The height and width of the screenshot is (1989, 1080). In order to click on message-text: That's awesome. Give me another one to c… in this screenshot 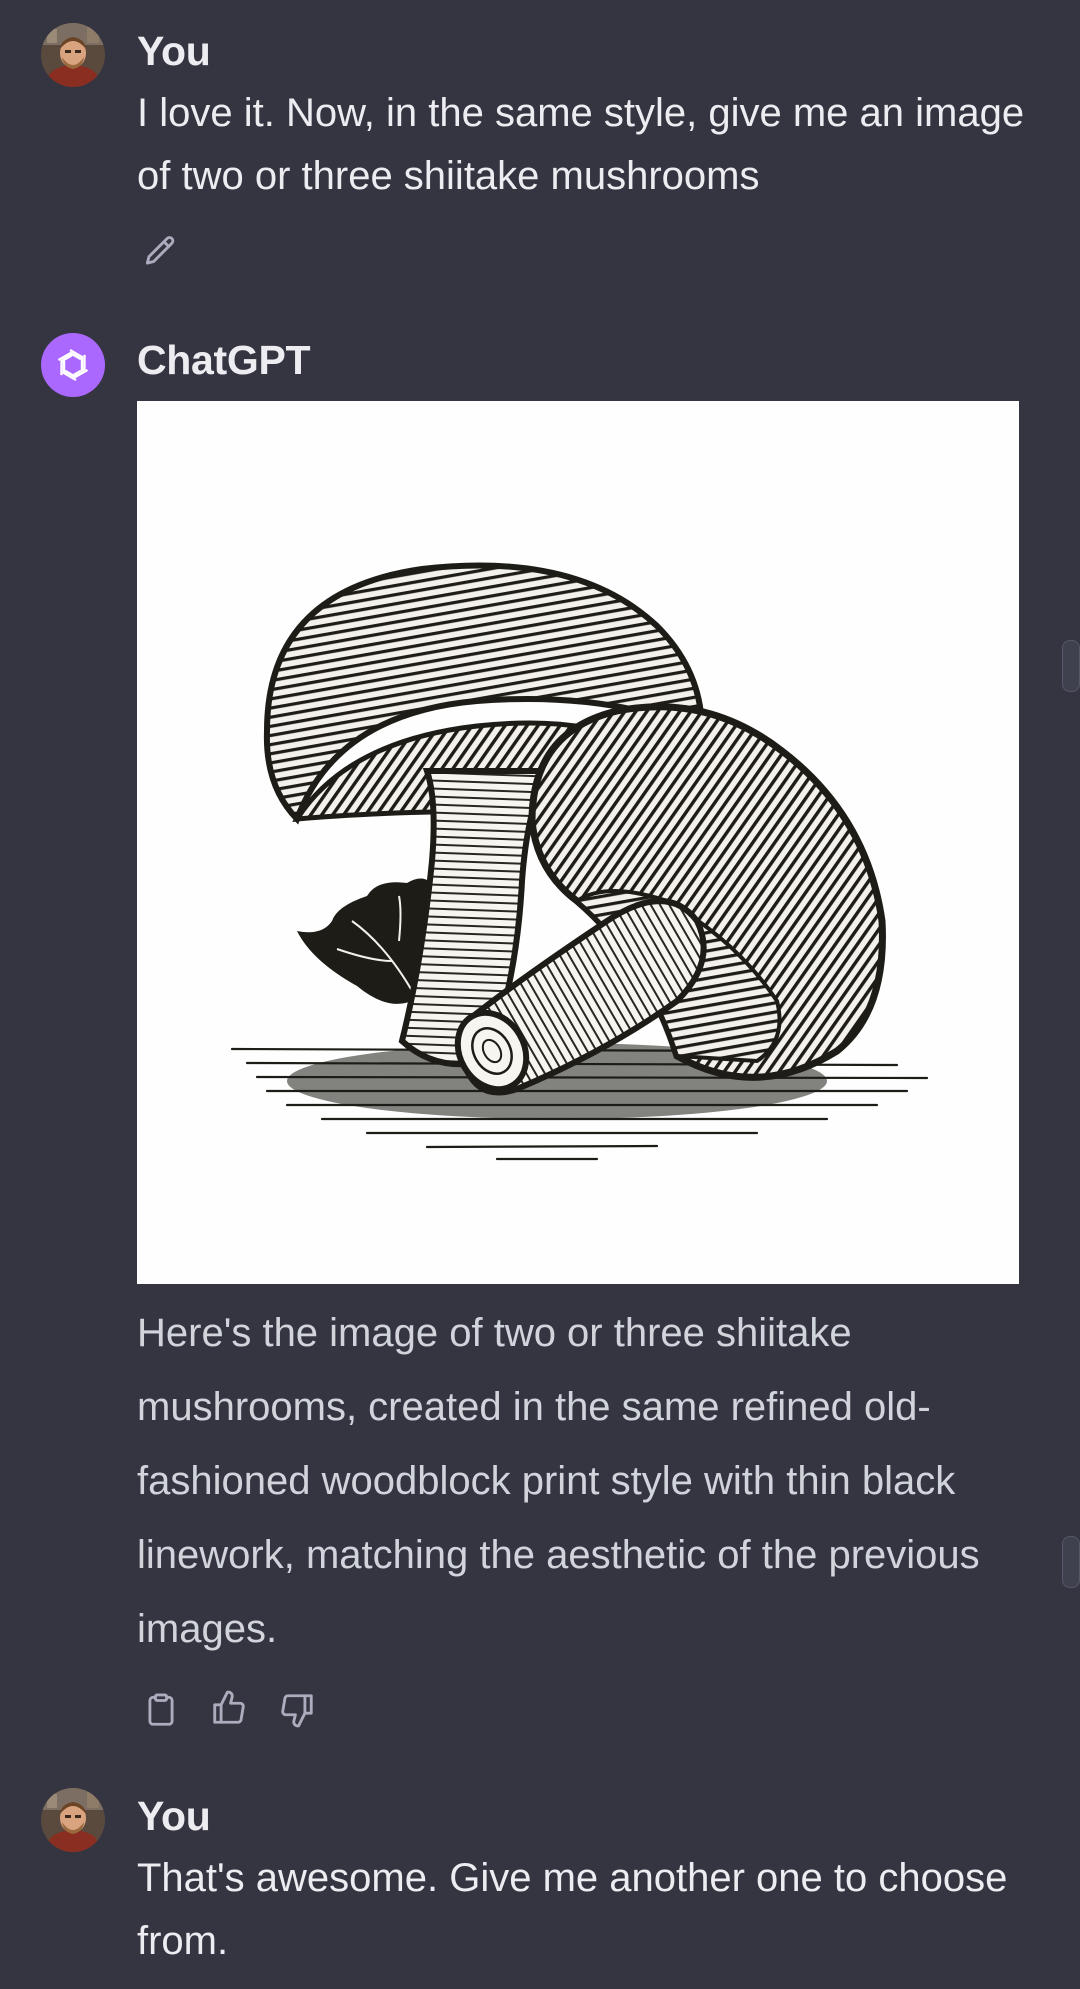, I will do `click(572, 1909)`.